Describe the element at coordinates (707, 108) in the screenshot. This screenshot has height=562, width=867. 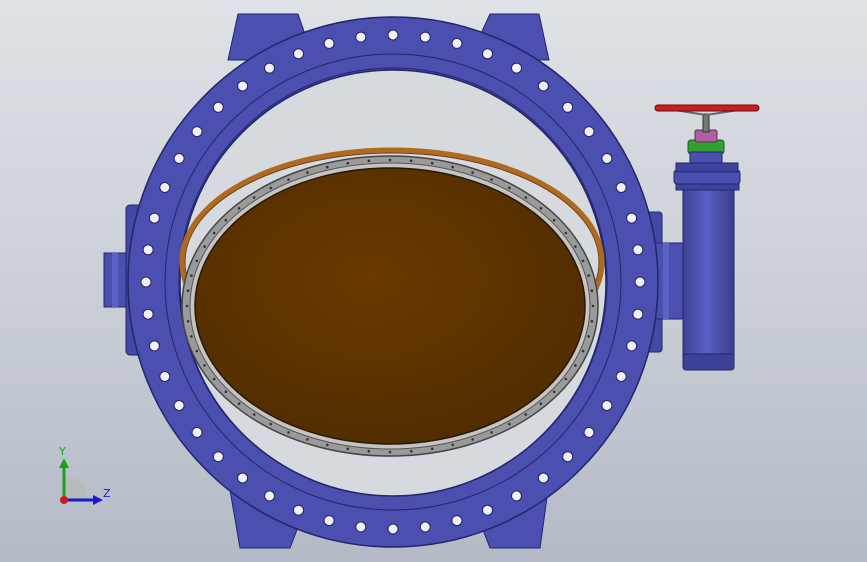
I see `handwheel` at that location.